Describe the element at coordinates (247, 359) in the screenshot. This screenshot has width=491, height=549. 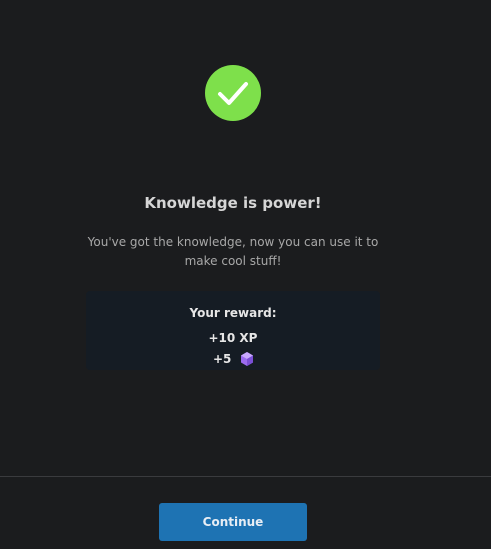
I see `gem-icon` at that location.